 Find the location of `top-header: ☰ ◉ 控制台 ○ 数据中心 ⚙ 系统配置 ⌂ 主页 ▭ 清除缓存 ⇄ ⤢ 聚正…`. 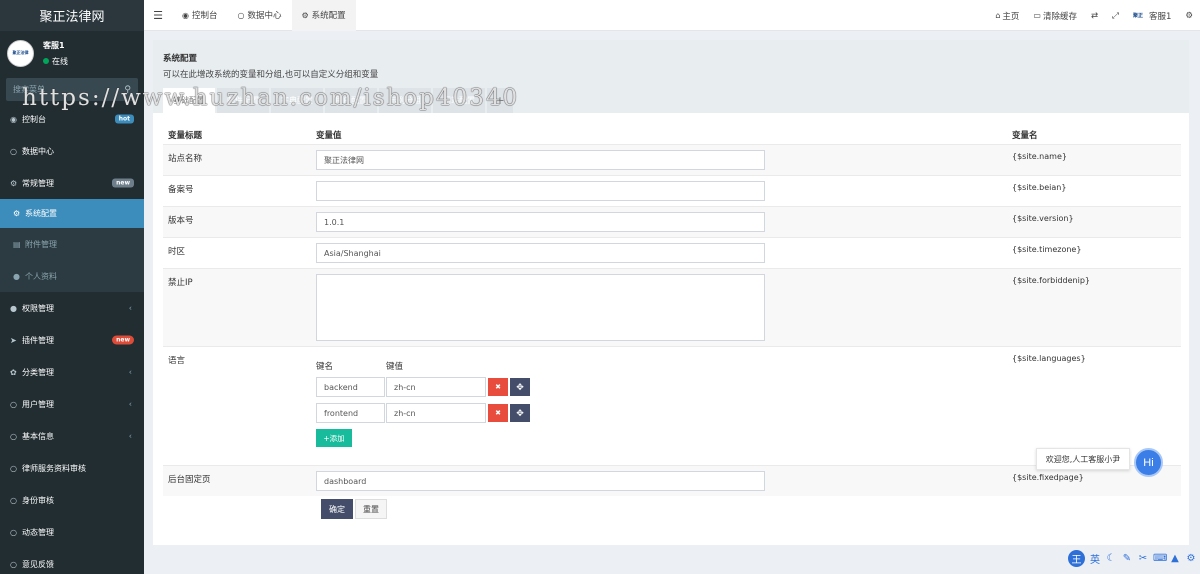

top-header: ☰ ◉ 控制台 ○ 数据中心 ⚙ 系统配置 ⌂ 主页 ▭ 清除缓存 ⇄ ⤢ 聚正… is located at coordinates (672, 15).